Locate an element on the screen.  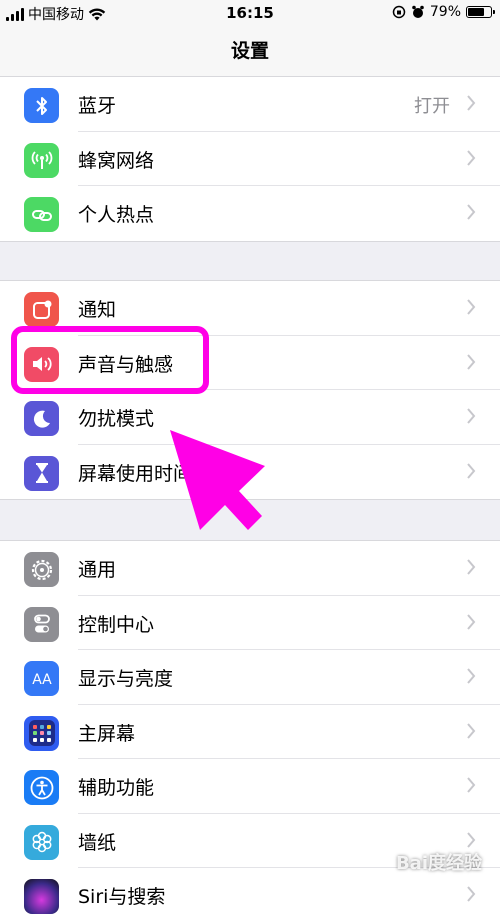
status-right: 79% is located at coordinates (443, 12).